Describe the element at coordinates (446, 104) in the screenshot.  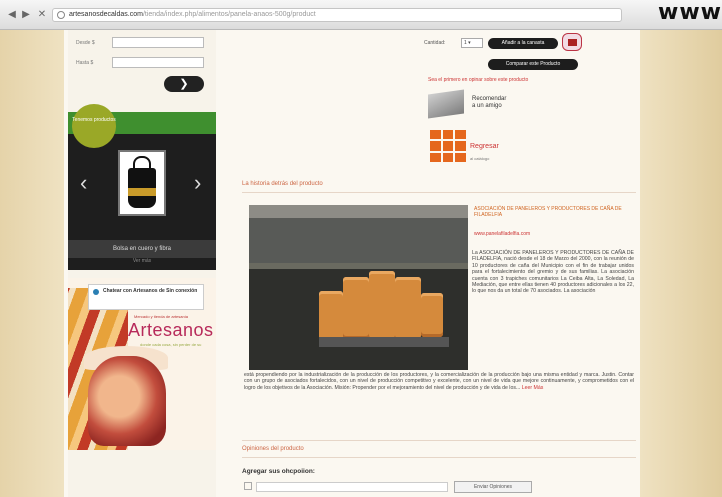
I see `envelope-icon` at that location.